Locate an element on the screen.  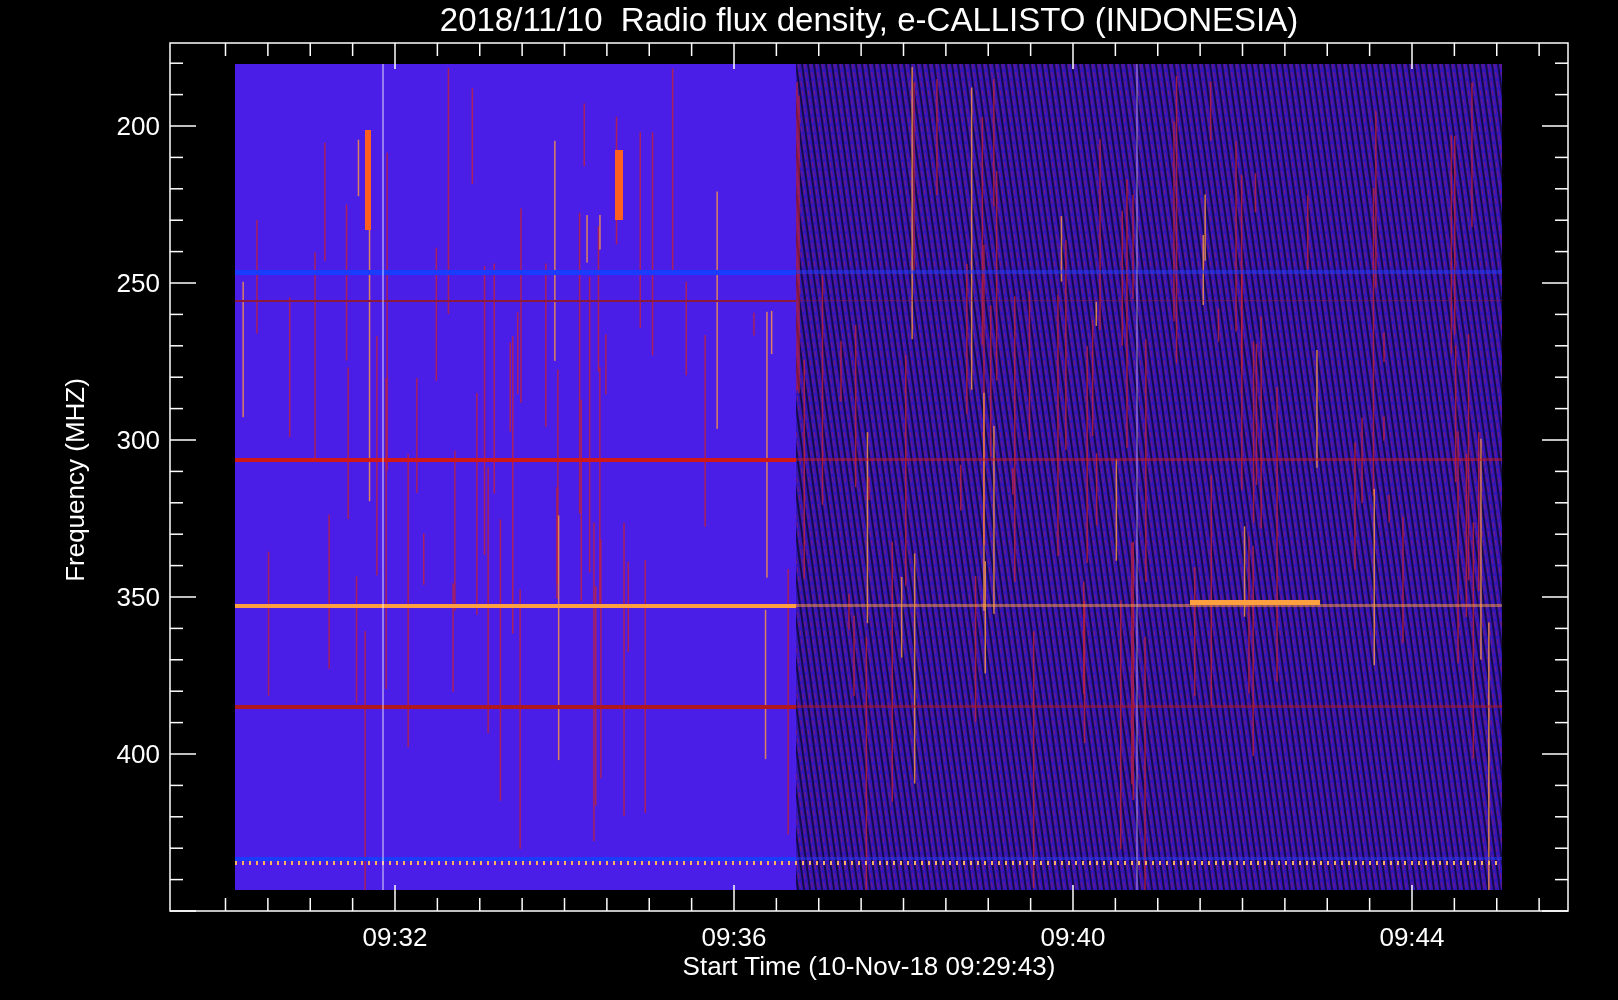
axis-label: Start Time (10-Nov-18 09:29:43) is located at coordinates (869, 966).